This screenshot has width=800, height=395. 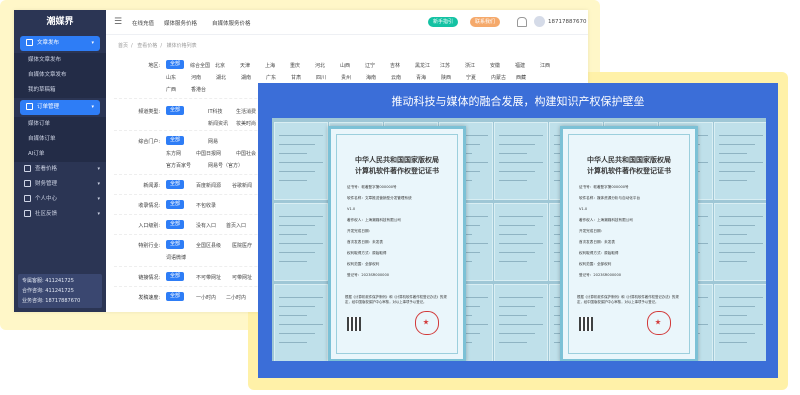 What do you see at coordinates (60, 199) in the screenshot?
I see `sidebar-item: 个人中心 ▾` at bounding box center [60, 199].